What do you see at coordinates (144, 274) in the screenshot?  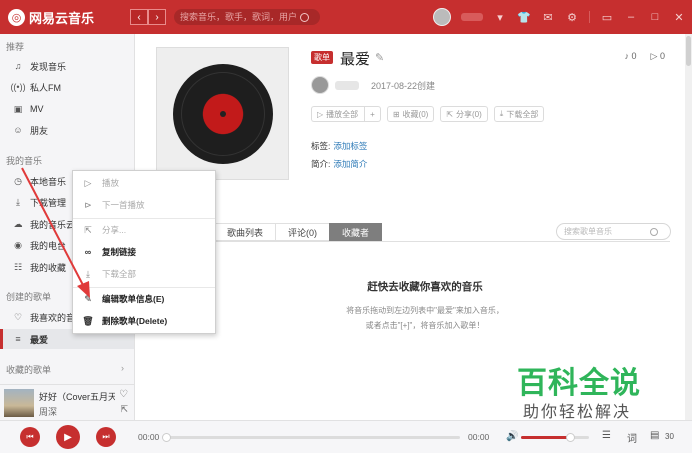 I see `ctx-item-download-all: ⤓ 下载全部` at bounding box center [144, 274].